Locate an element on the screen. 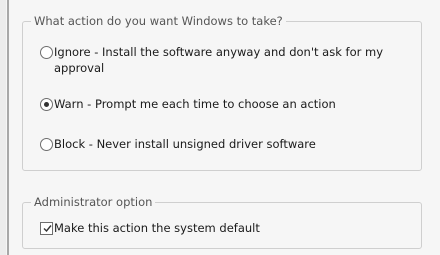 The height and width of the screenshot is (255, 440). radio-block-button is located at coordinates (46, 144).